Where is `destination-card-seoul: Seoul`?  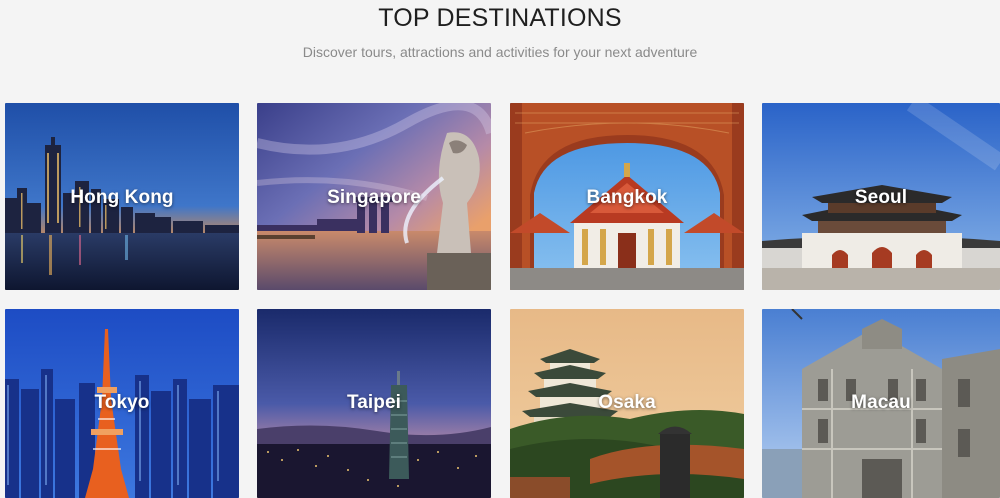
destination-card-seoul: Seoul is located at coordinates (881, 196).